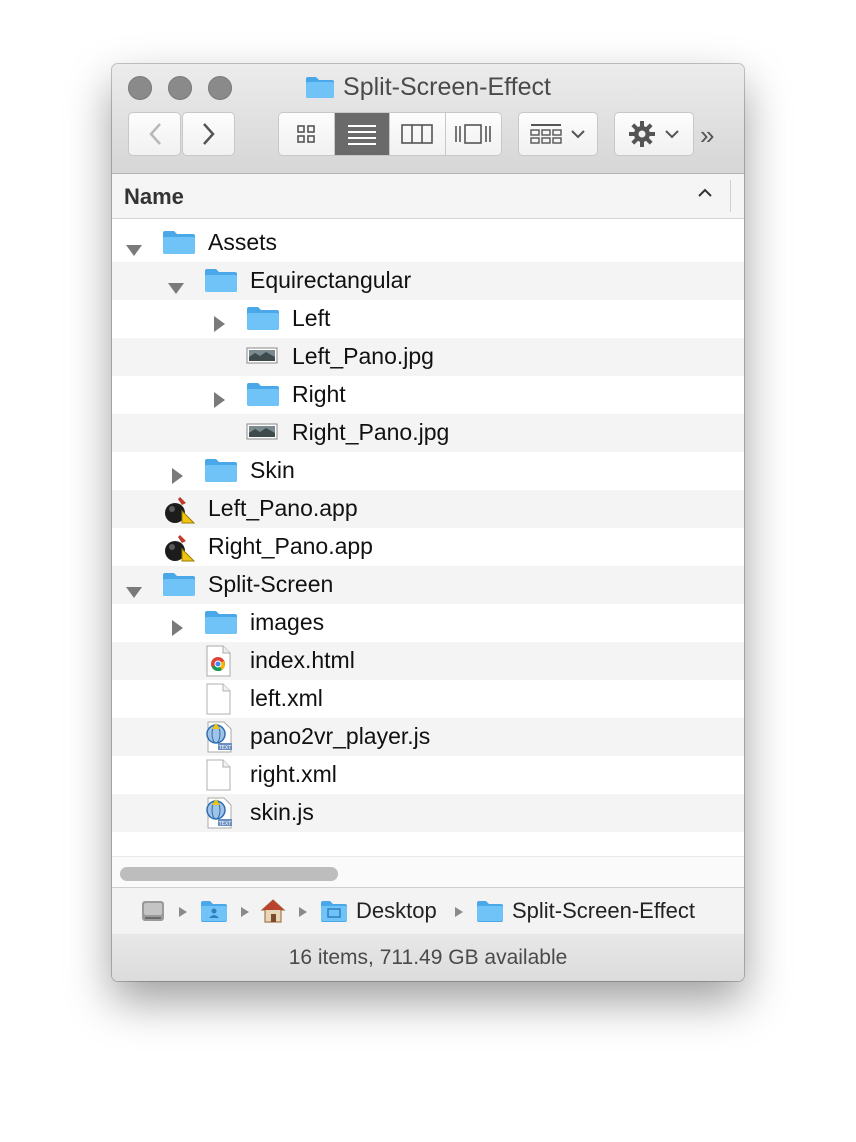 The image size is (856, 1142). Describe the element at coordinates (642, 134) in the screenshot. I see `gear-icon` at that location.